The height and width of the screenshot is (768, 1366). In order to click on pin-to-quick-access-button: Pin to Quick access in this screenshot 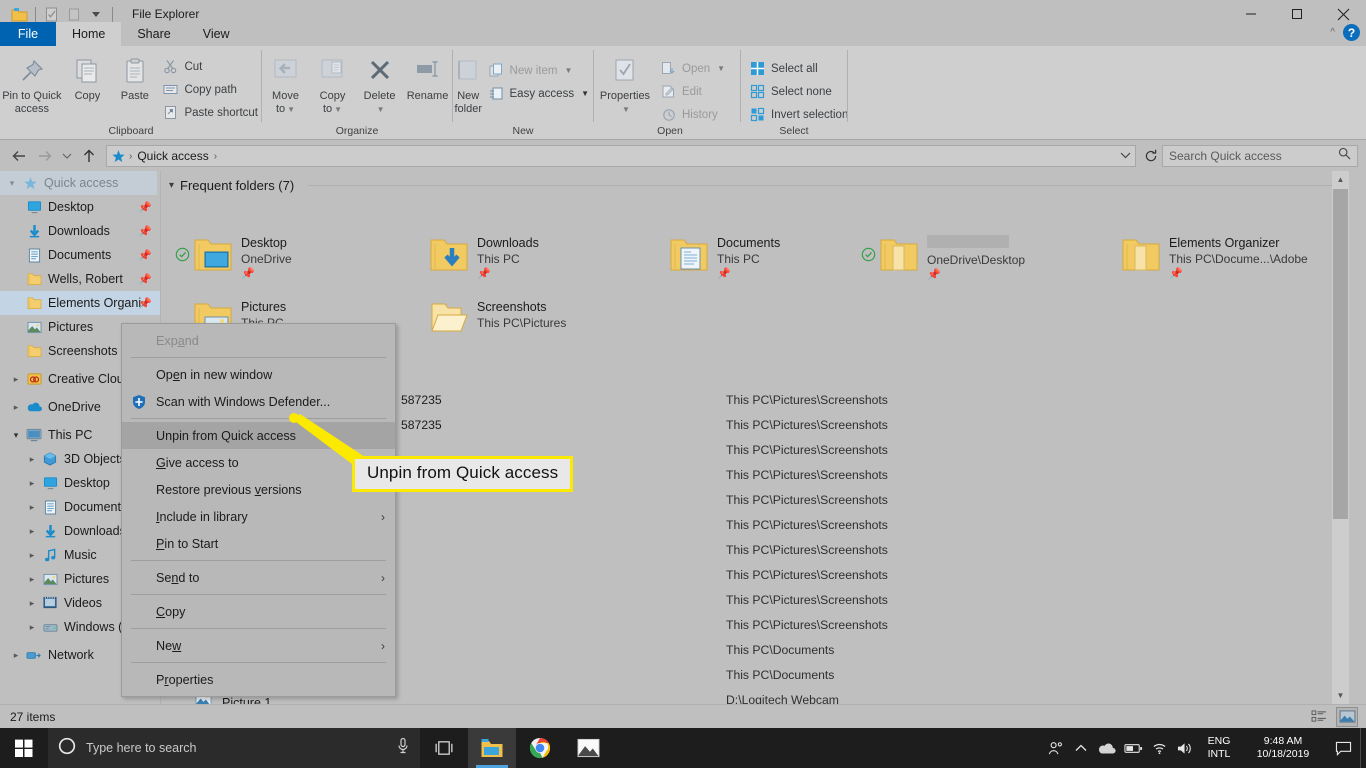, I will do `click(32, 83)`.